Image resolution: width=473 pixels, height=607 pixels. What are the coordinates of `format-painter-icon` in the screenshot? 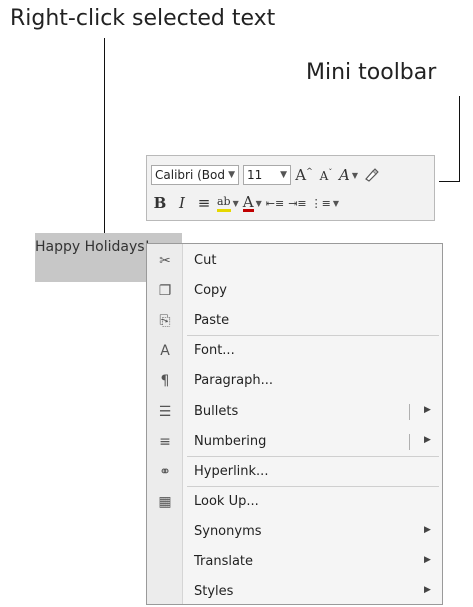 It's located at (372, 175).